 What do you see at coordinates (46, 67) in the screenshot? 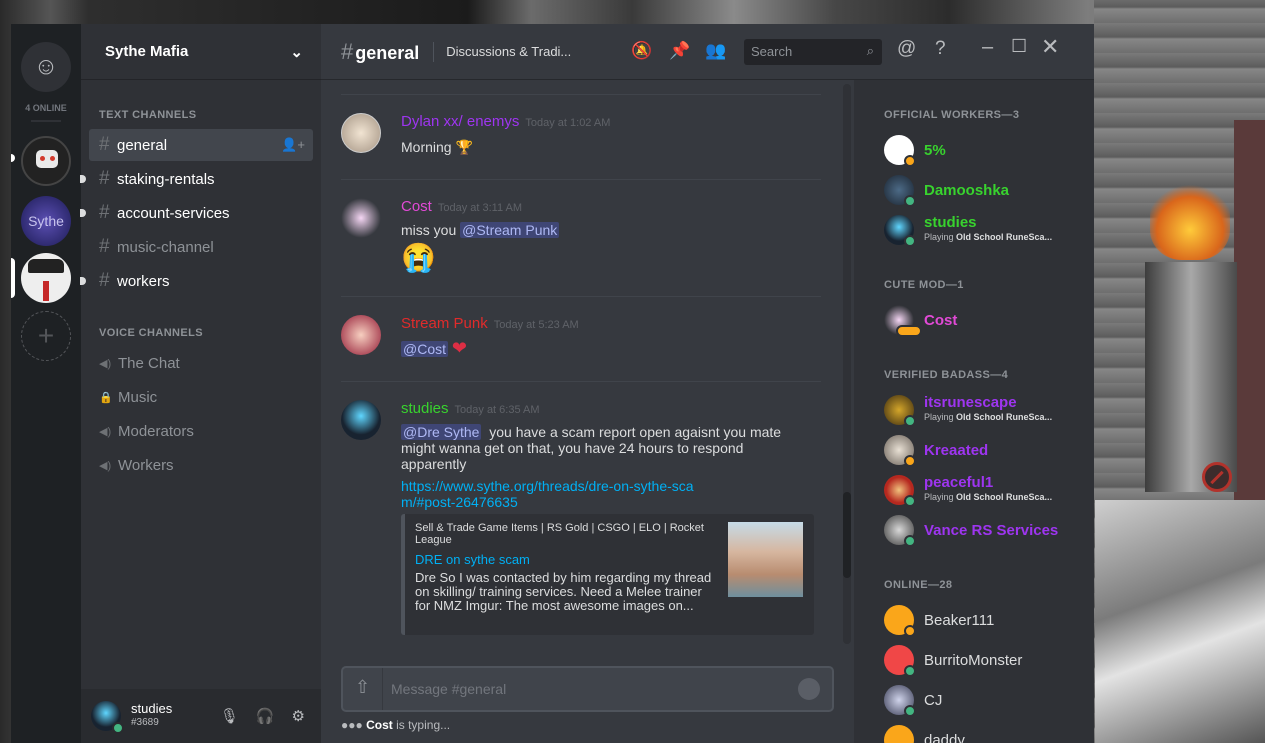
I see `friends-icon: ☺` at bounding box center [46, 67].